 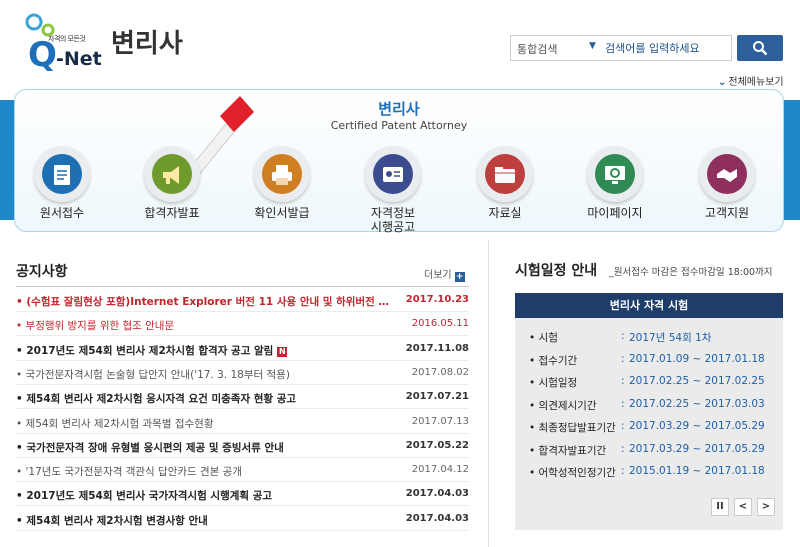 I want to click on notice-text: • 제54회 변리사 제2차시험 과목별 접수현황, so click(x=207, y=423).